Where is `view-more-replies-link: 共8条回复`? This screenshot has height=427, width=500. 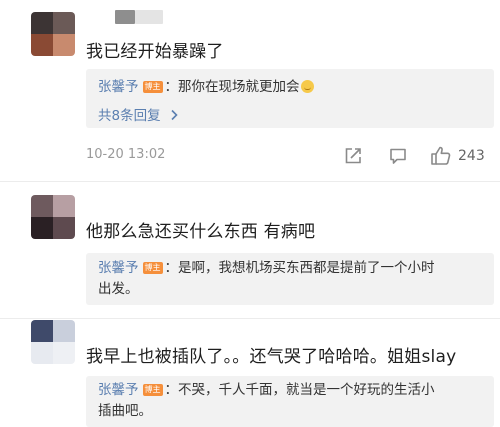
view-more-replies-link: 共8条回复 is located at coordinates (138, 114).